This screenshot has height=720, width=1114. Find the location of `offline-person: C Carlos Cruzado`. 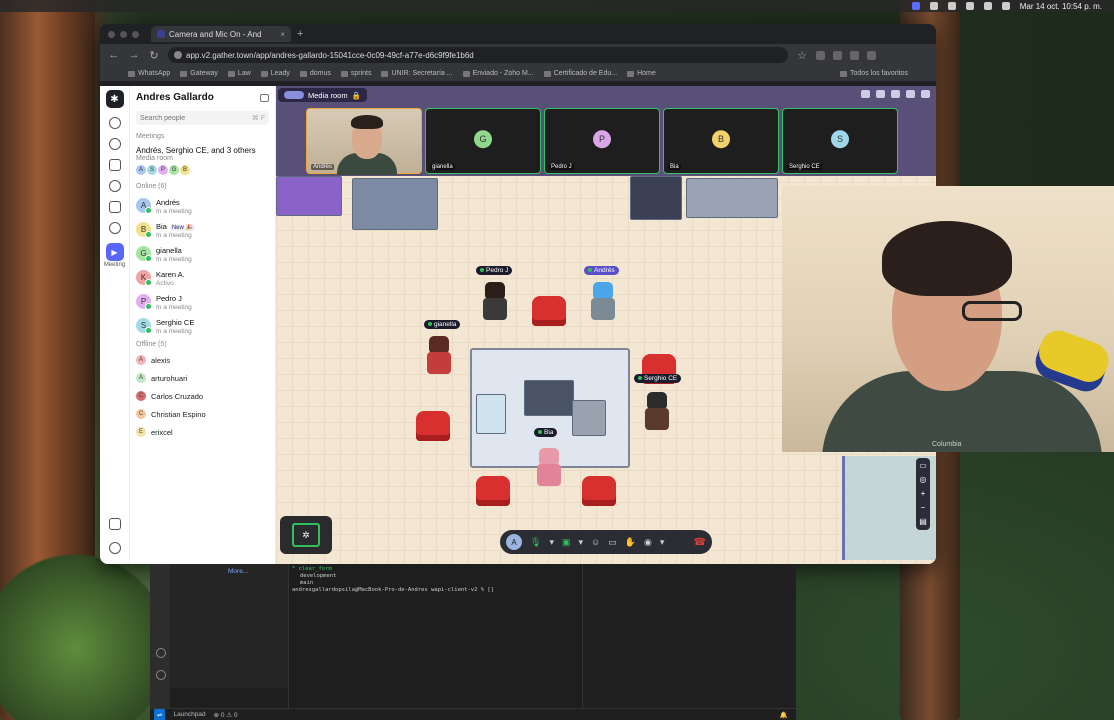

offline-person: C Carlos Cruzado is located at coordinates (202, 396).